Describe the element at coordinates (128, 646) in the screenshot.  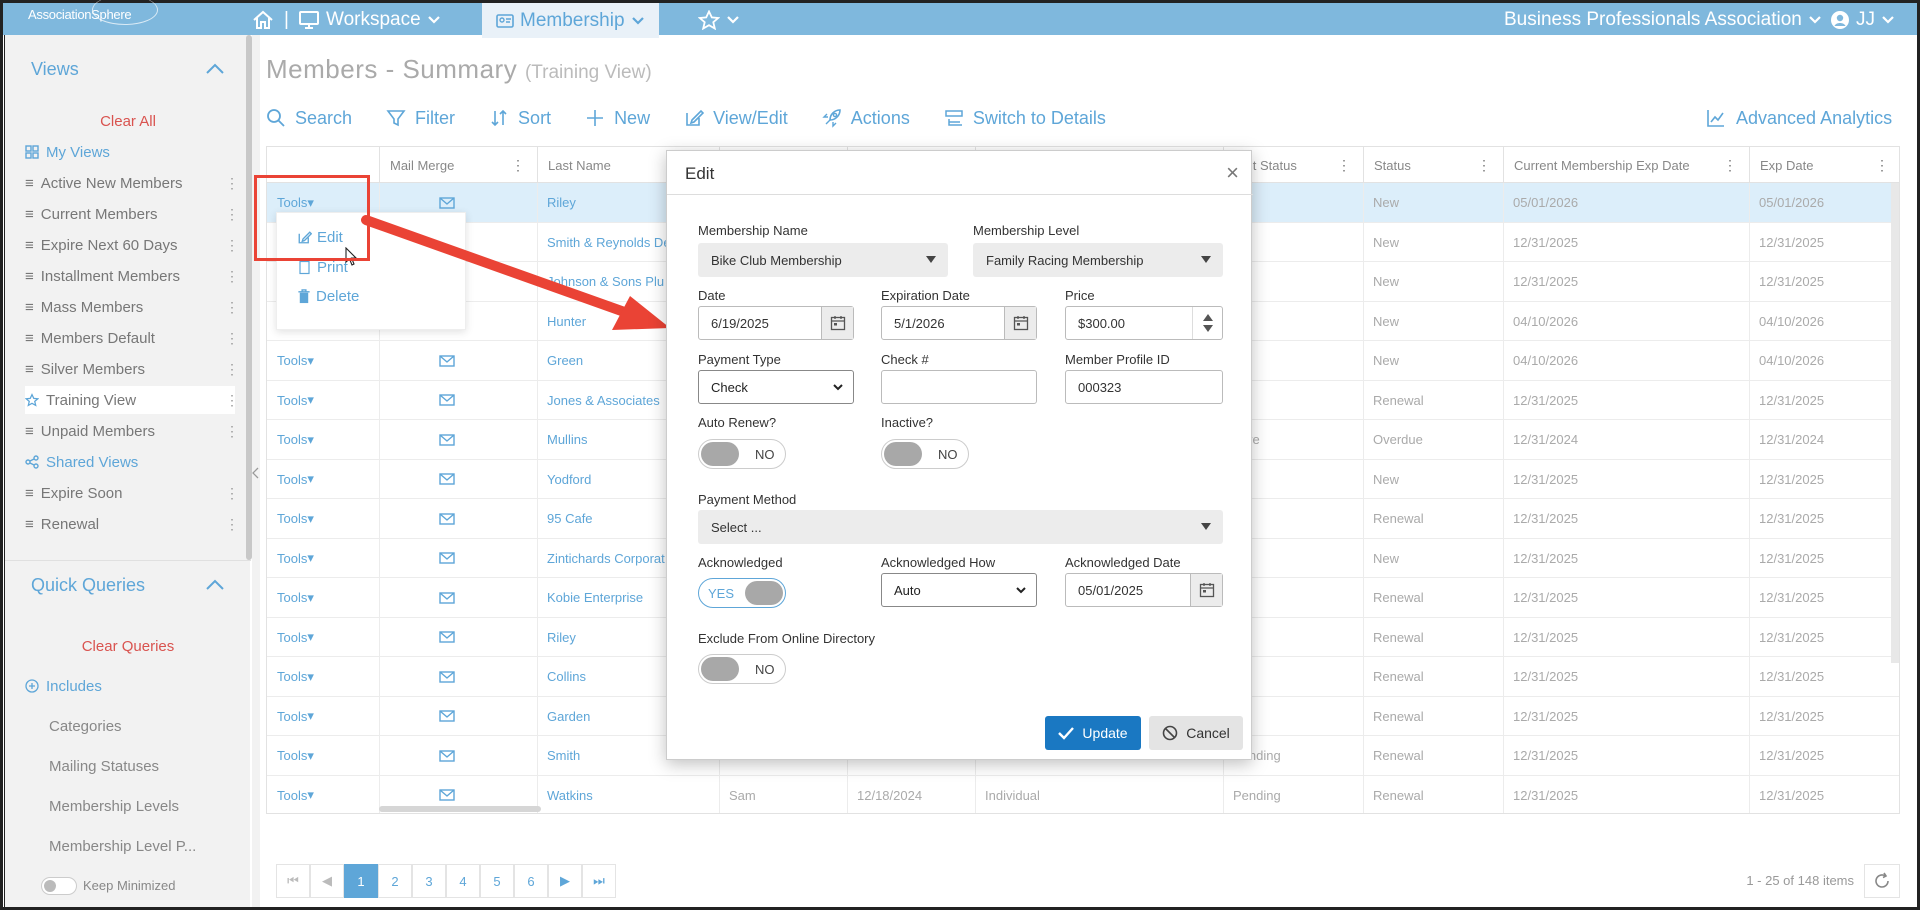
I see `clear-queries-link: Clear Queries` at that location.